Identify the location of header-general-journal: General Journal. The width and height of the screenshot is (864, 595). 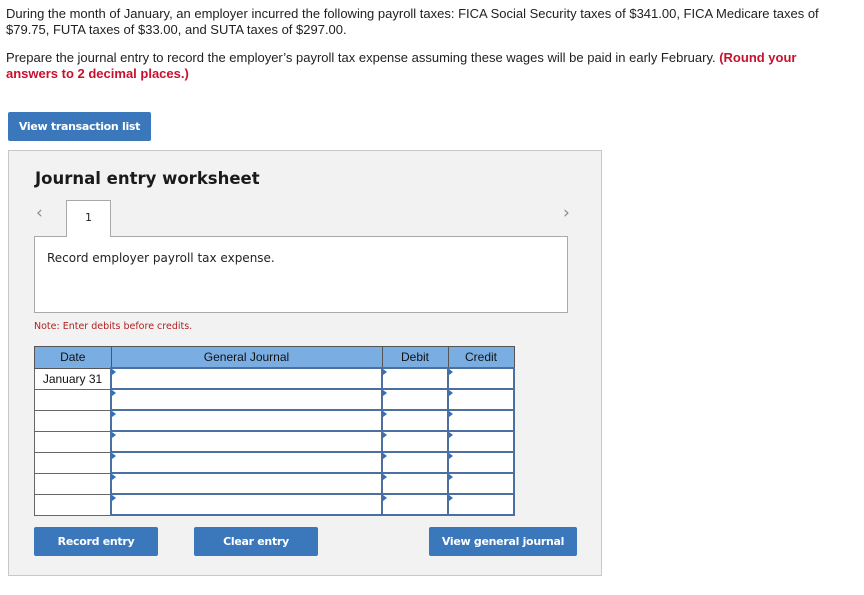
(246, 357).